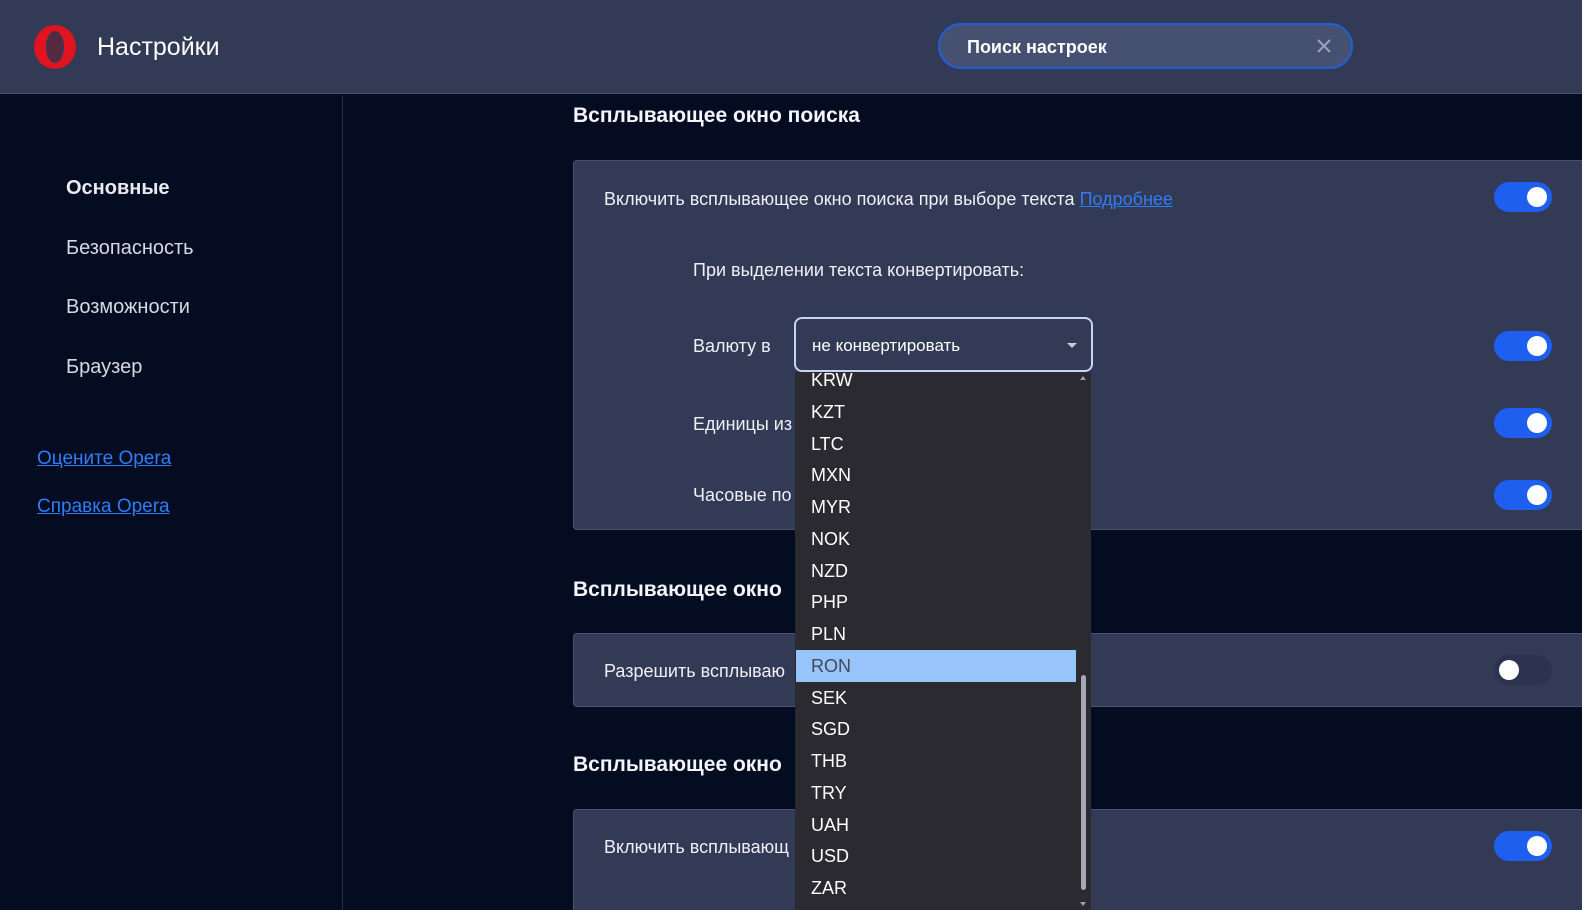  I want to click on opera-logo-icon, so click(55, 47).